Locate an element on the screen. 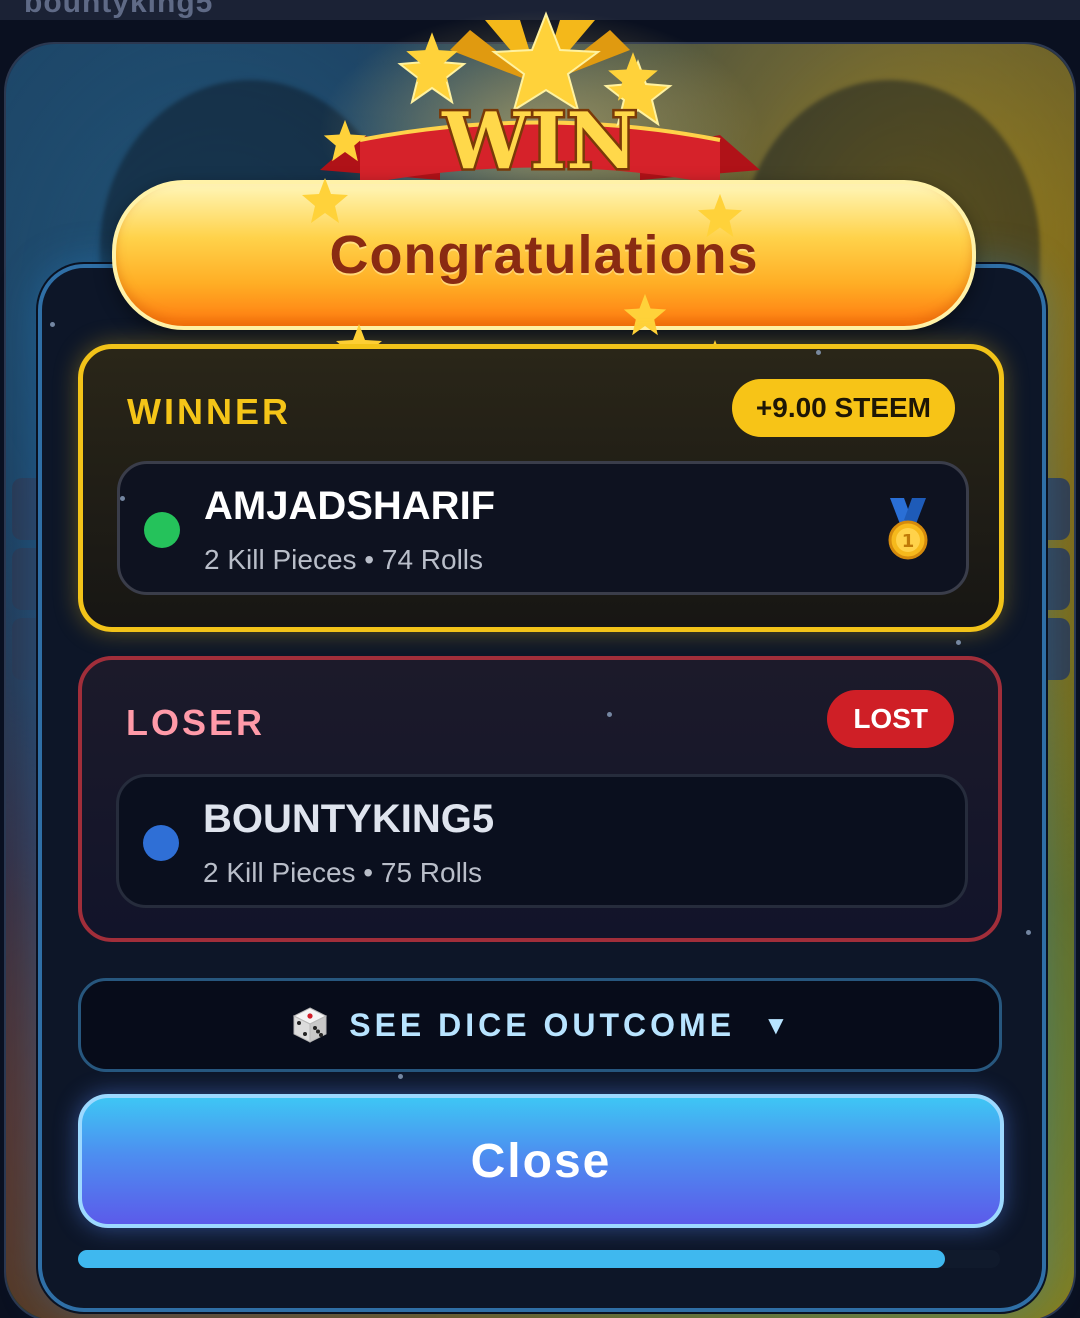 The image size is (1080, 1318). winner-player-row: AMJADSHARIF 2 Kill Pieces • 74 Rolls 1 is located at coordinates (543, 528).